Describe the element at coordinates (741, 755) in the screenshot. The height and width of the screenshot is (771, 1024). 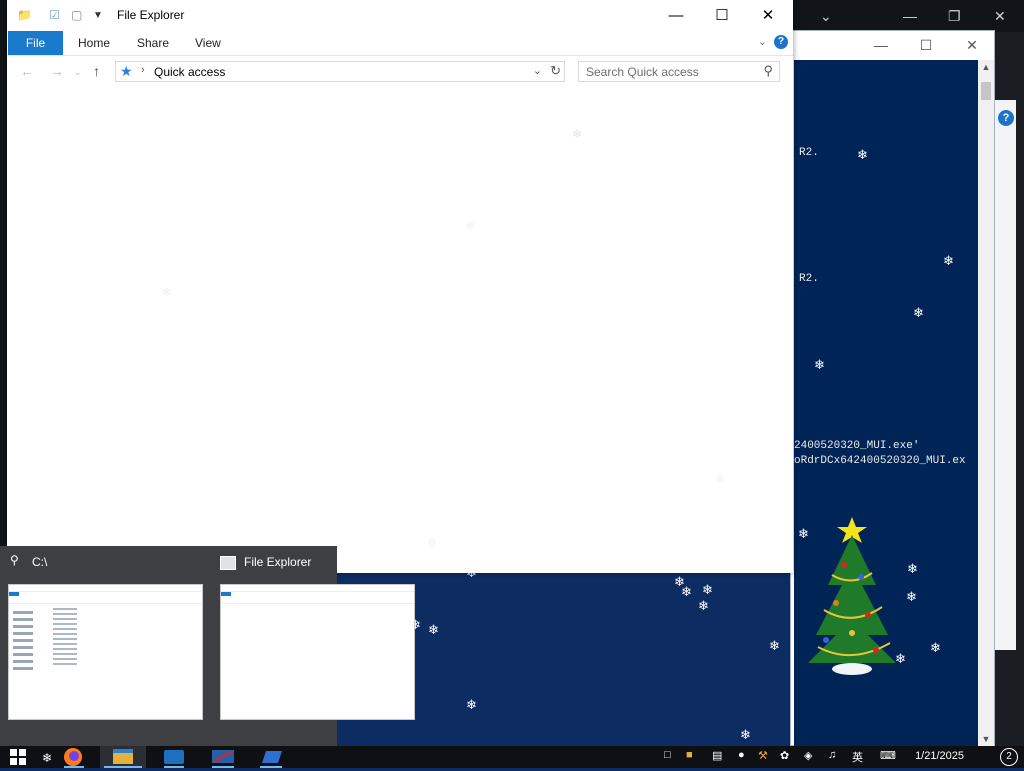
I see `record-icon: ●` at that location.